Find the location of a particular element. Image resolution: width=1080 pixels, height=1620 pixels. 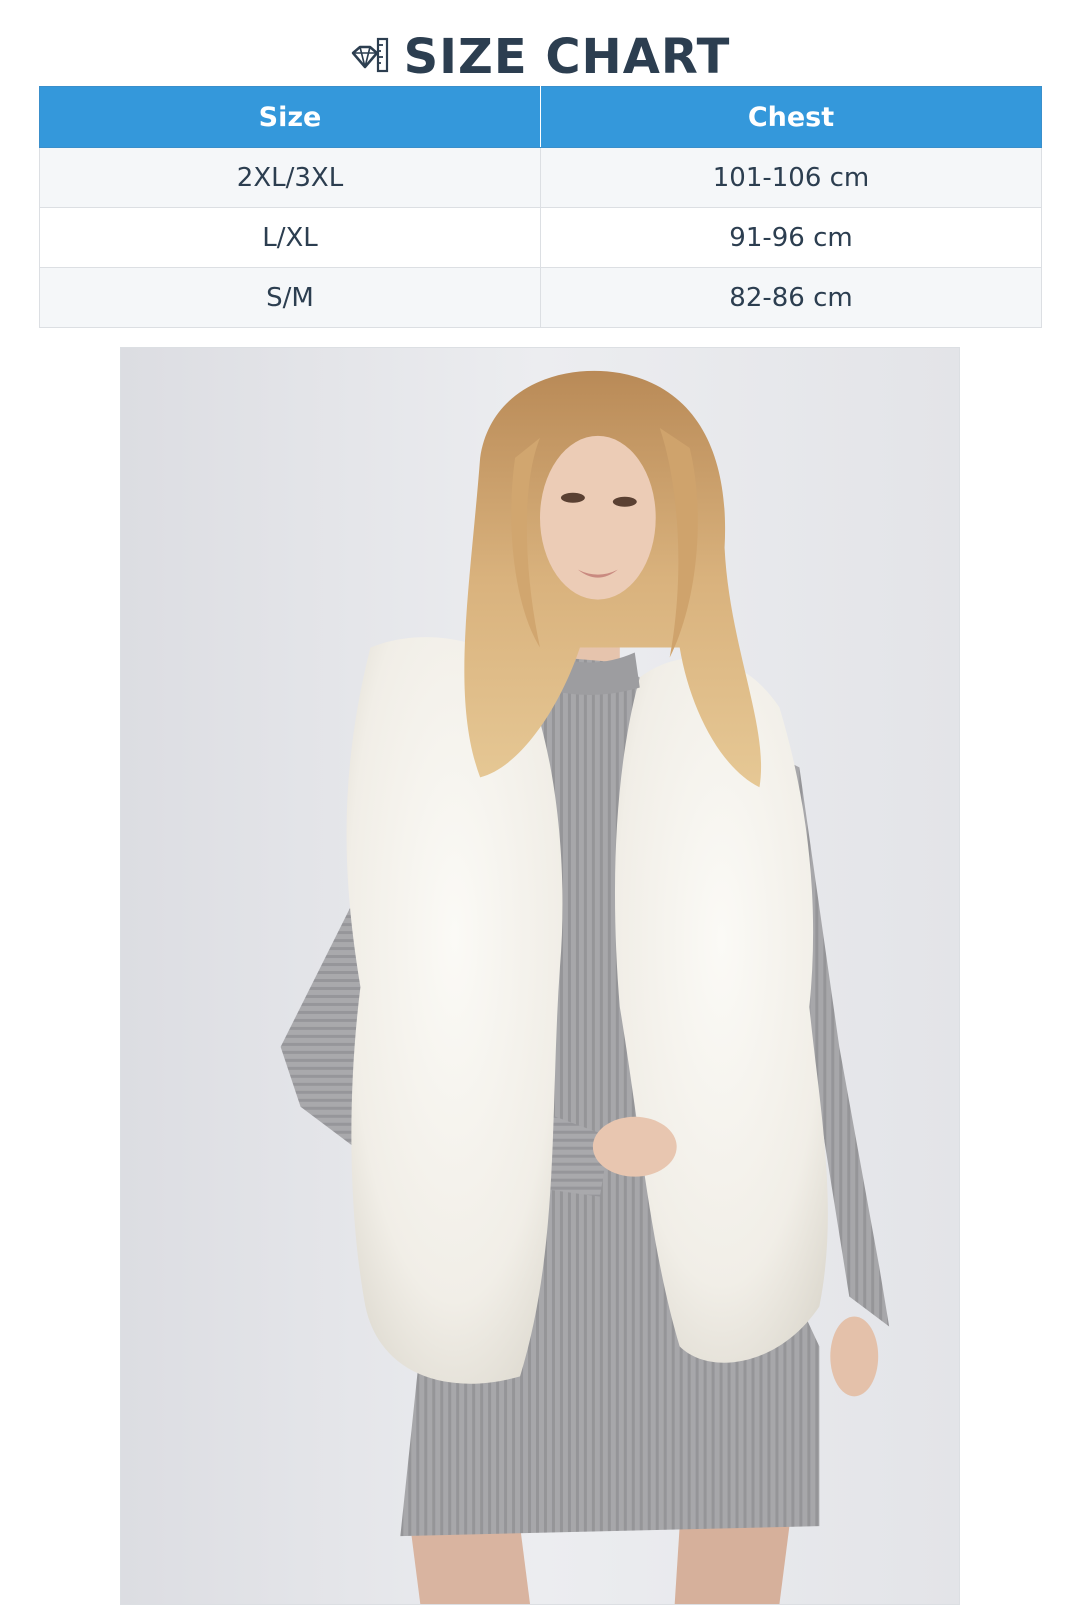

table-row: L/XL 91-96 cm is located at coordinates (540, 237).